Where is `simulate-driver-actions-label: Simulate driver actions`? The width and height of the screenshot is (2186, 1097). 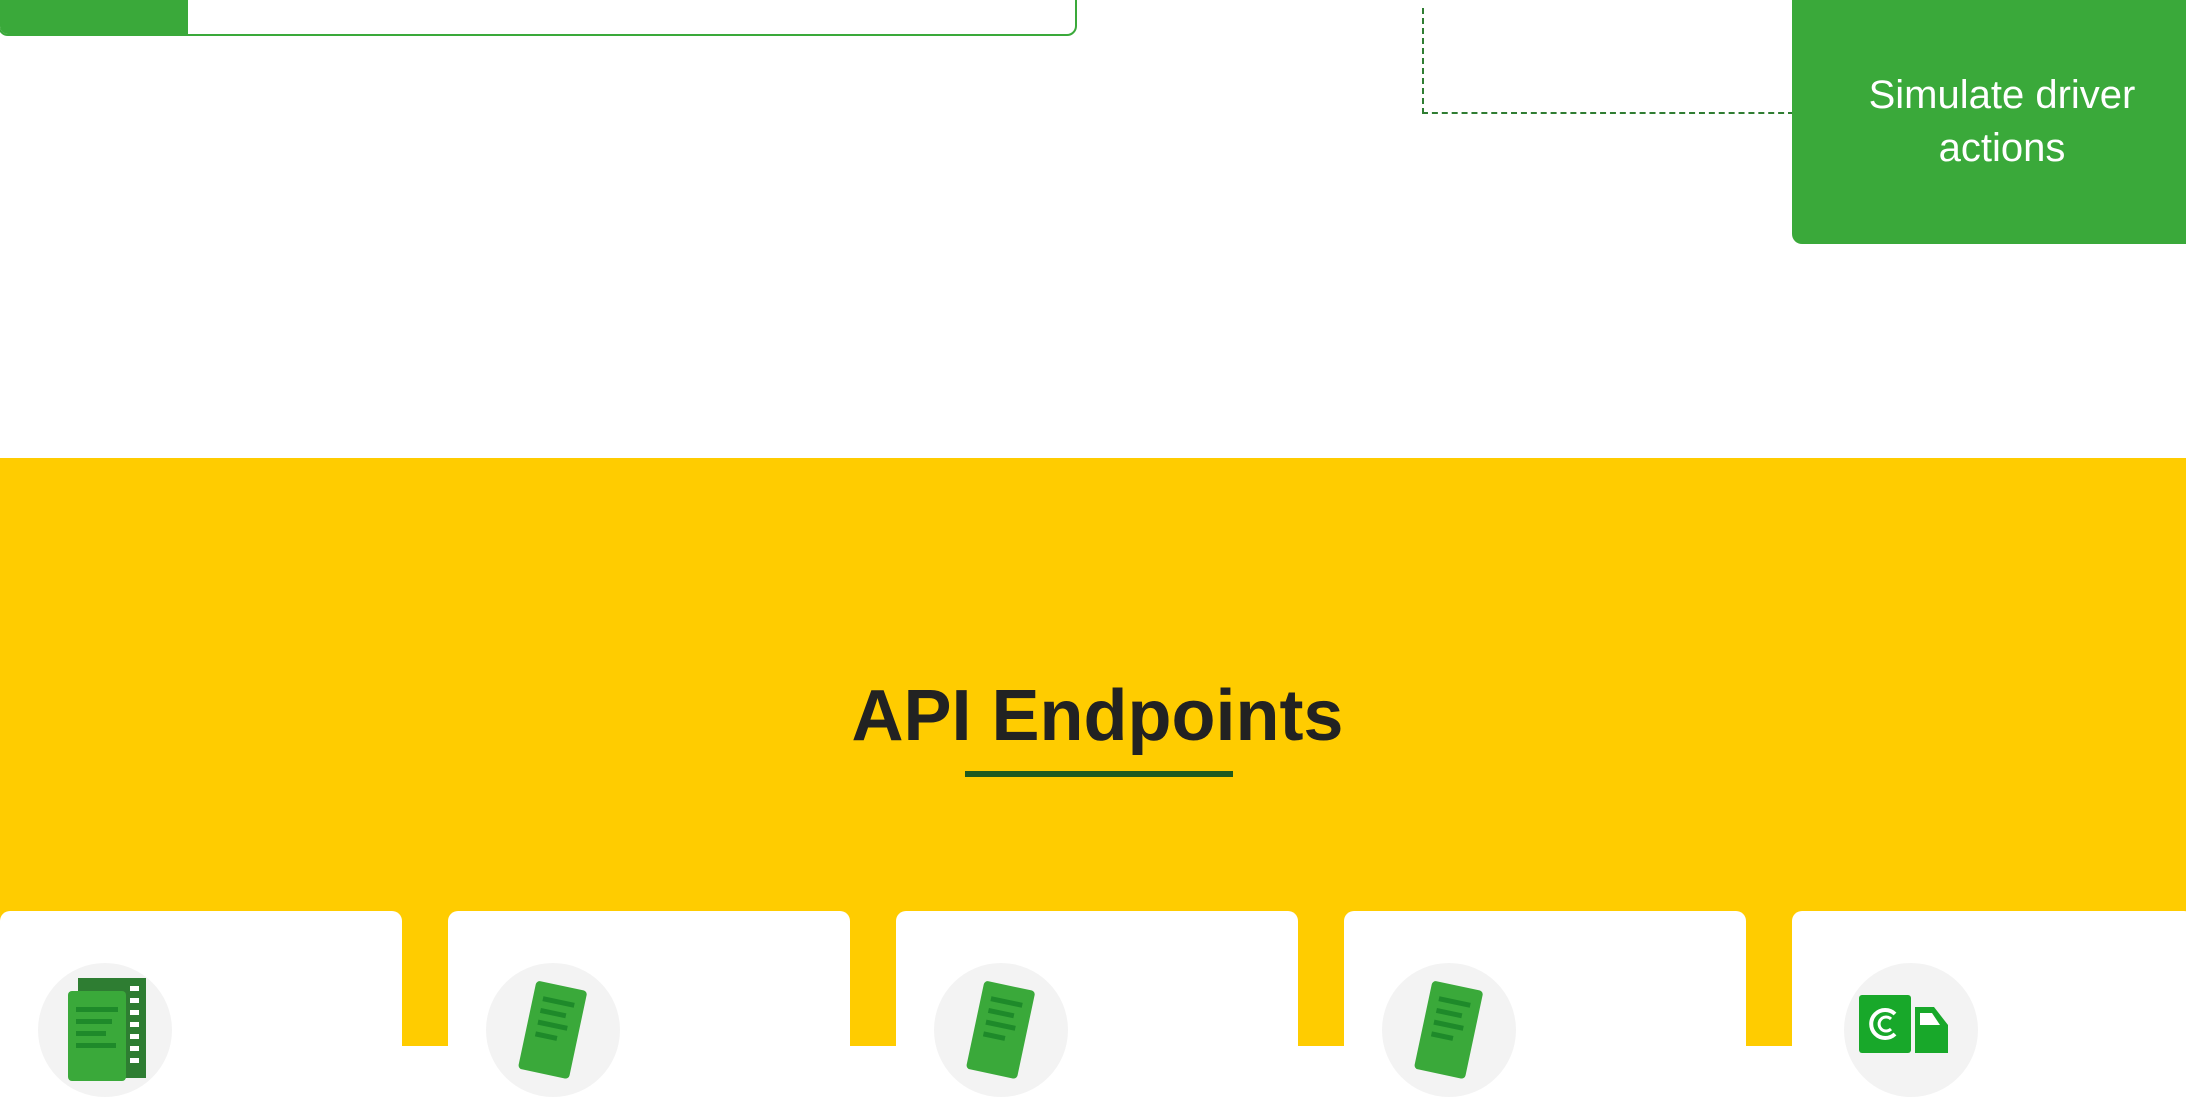 simulate-driver-actions-label: Simulate driver actions is located at coordinates (2002, 121).